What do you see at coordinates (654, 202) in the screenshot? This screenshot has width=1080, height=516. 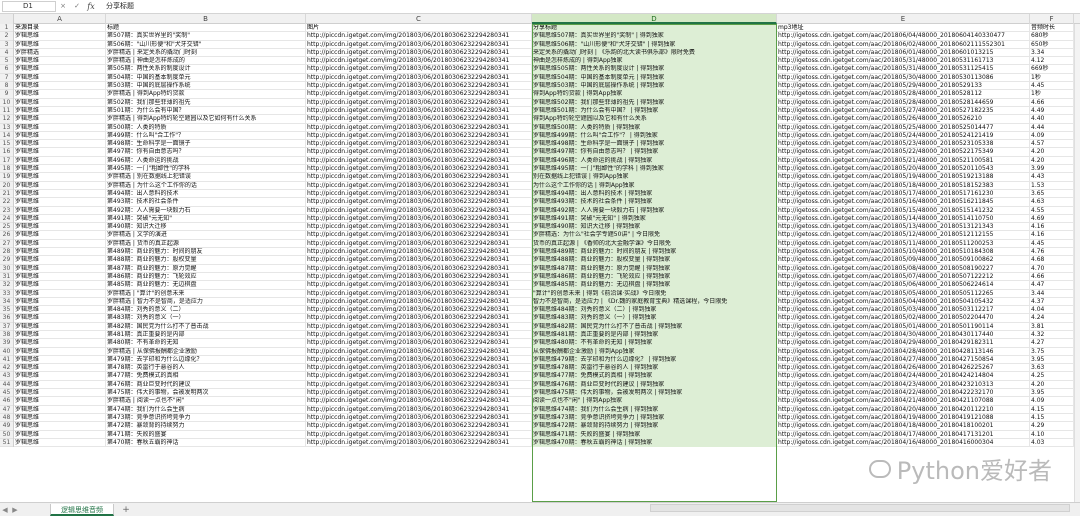 I see `cell-d: 罗辑思维493期：技术的社会条件 | 得到独家` at bounding box center [654, 202].